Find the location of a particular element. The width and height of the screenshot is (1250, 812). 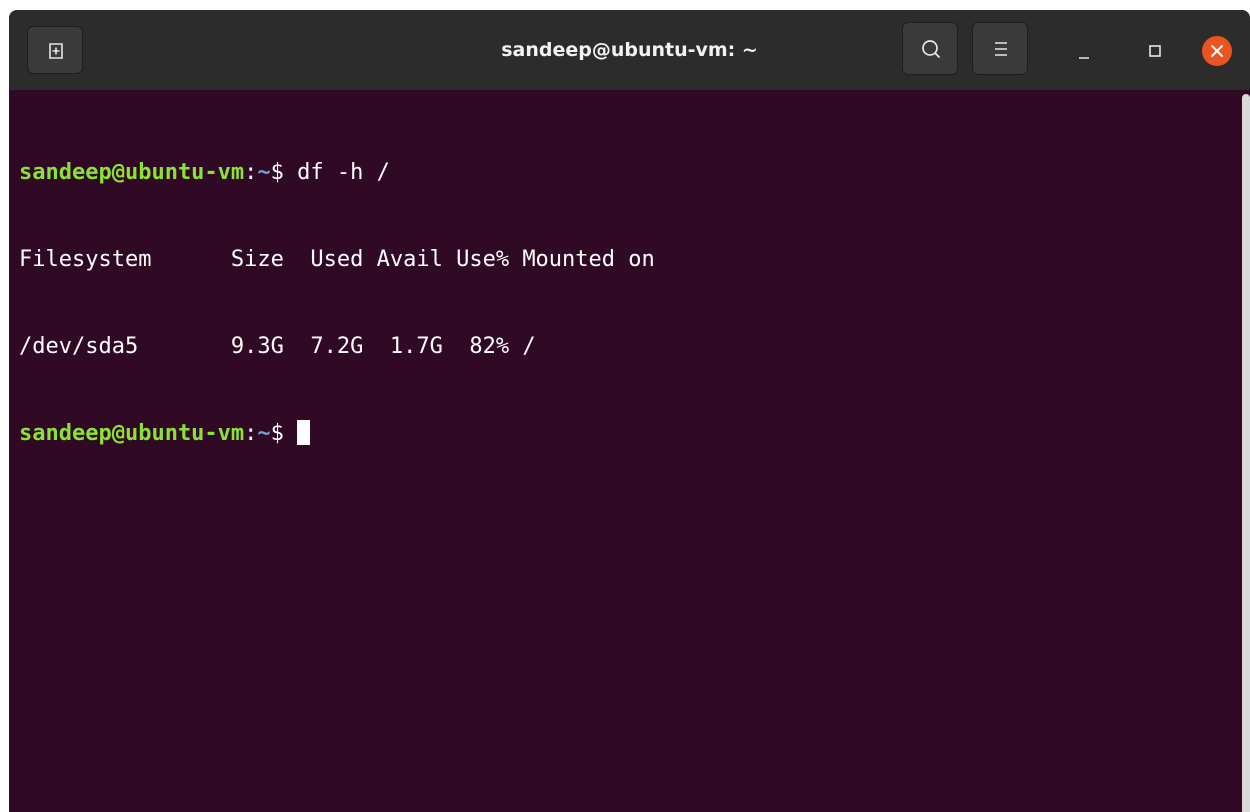

maximize-button is located at coordinates (1155, 51).